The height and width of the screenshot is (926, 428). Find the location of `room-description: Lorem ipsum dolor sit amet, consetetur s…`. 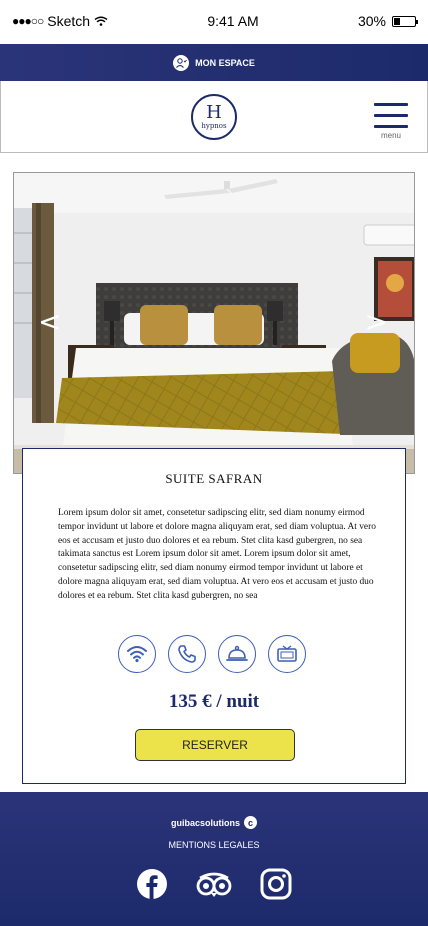

room-description: Lorem ipsum dolor sit amet, consetetur s… is located at coordinates (217, 554).